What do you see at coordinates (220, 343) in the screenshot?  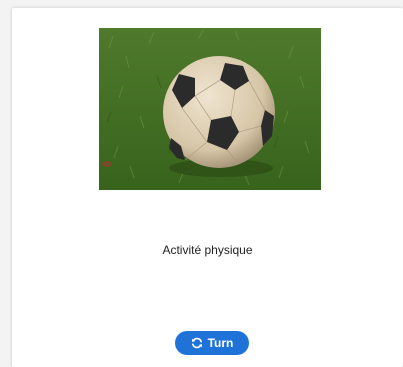 I see `turn-button-label: Turn` at bounding box center [220, 343].